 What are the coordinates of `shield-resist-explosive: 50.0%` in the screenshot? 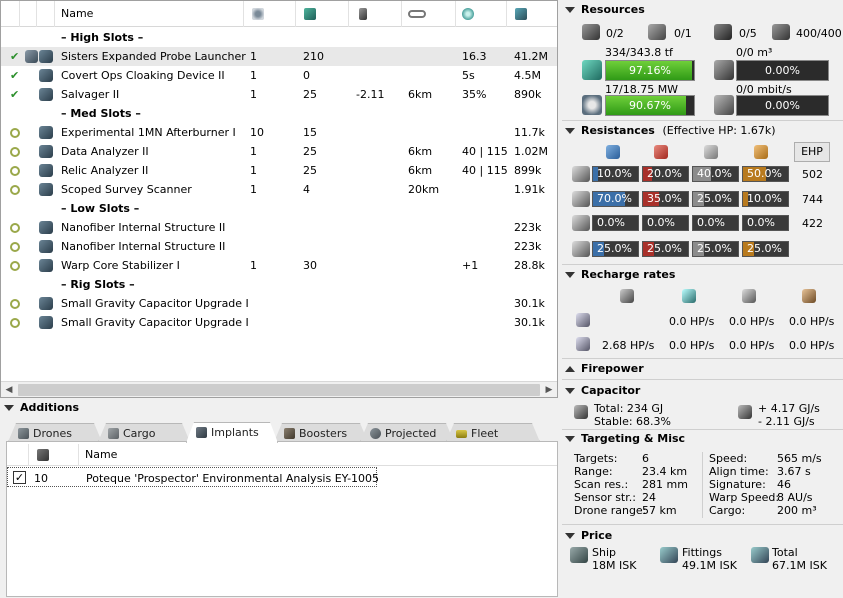 It's located at (765, 174).